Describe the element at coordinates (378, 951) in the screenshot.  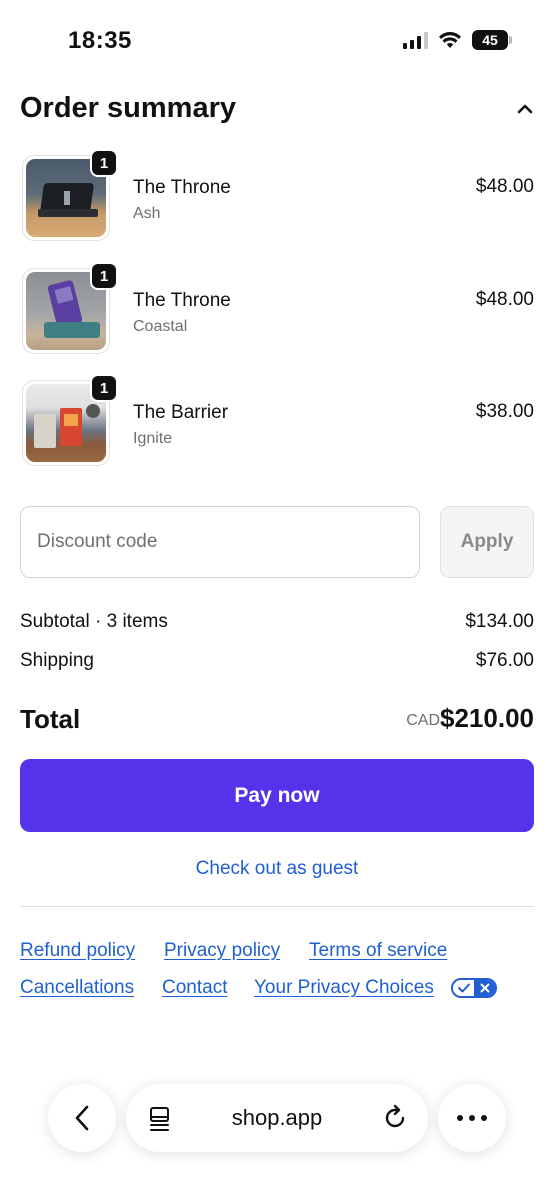
I see `terms-of-service-link: Terms of service` at that location.